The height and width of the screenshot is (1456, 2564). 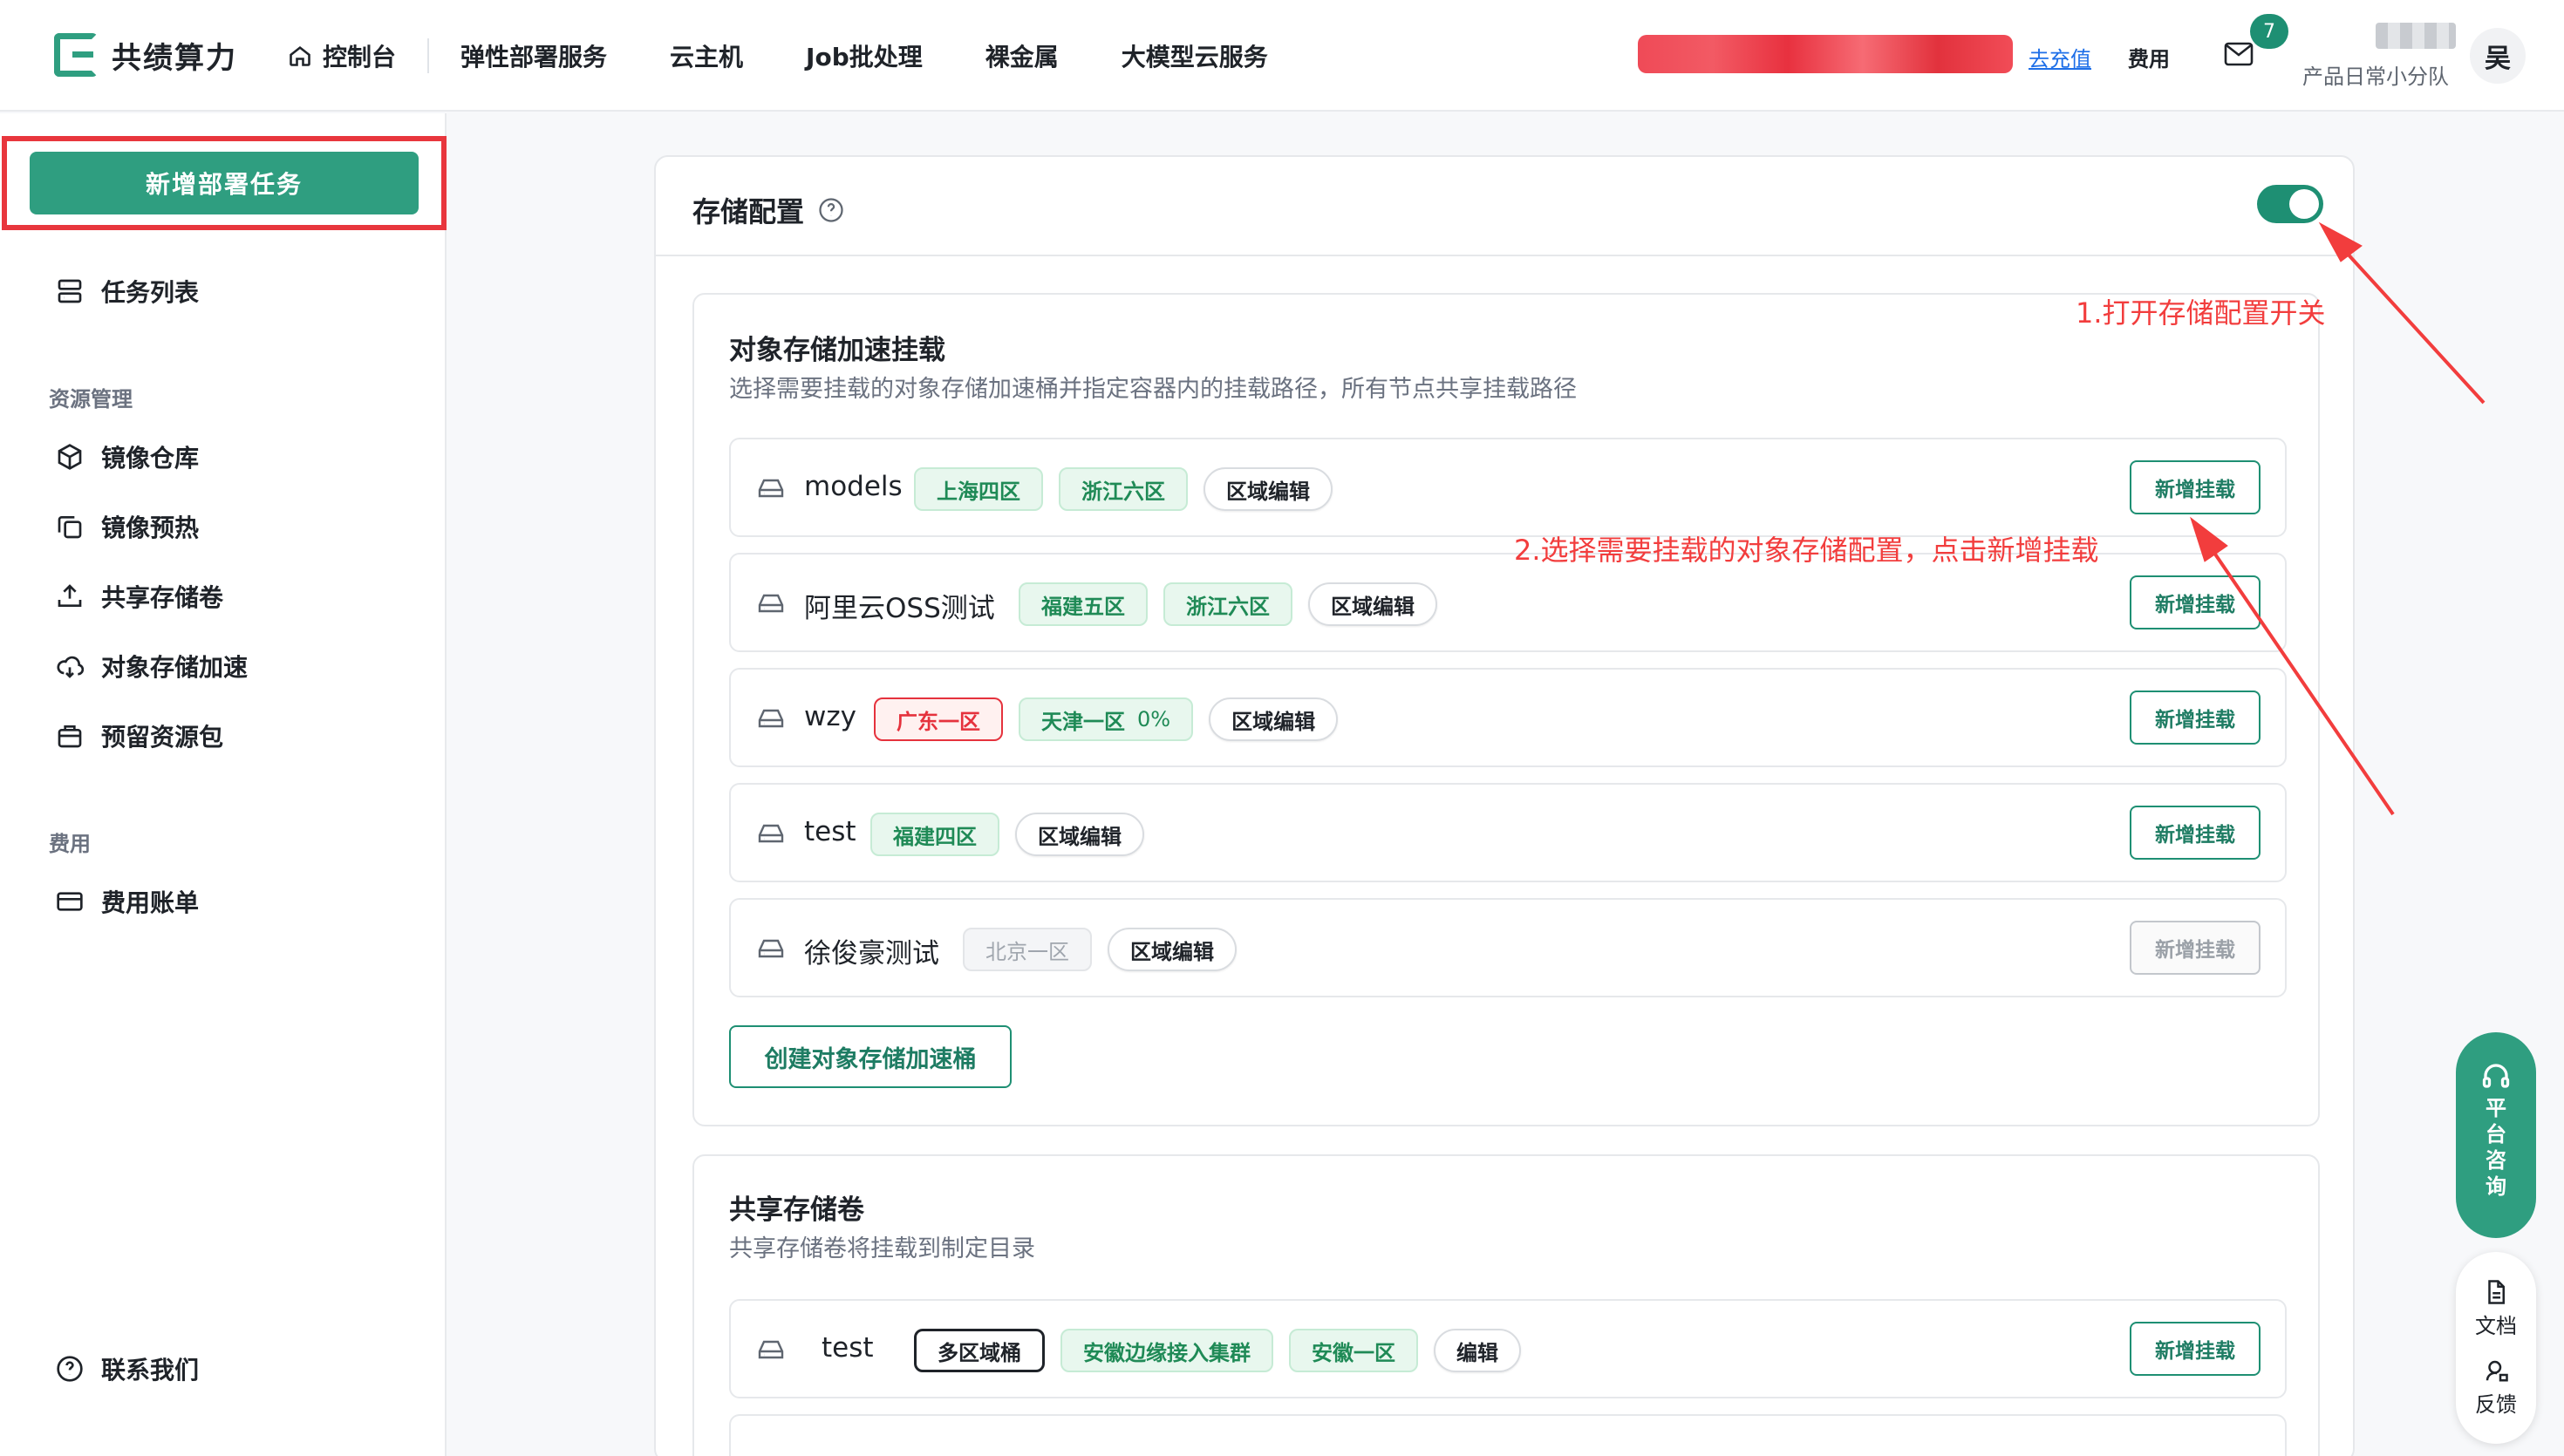 I want to click on sidebar-item-task-list: 任务列表, so click(x=128, y=291).